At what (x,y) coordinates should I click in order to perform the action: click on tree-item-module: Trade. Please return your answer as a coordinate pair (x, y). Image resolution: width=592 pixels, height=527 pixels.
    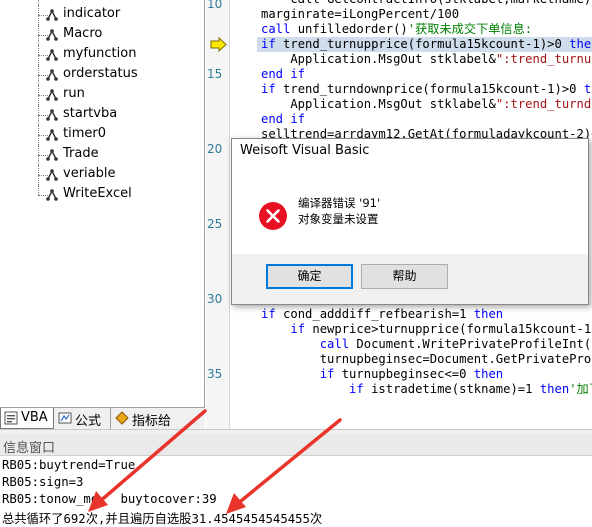
    Looking at the image, I should click on (102, 155).